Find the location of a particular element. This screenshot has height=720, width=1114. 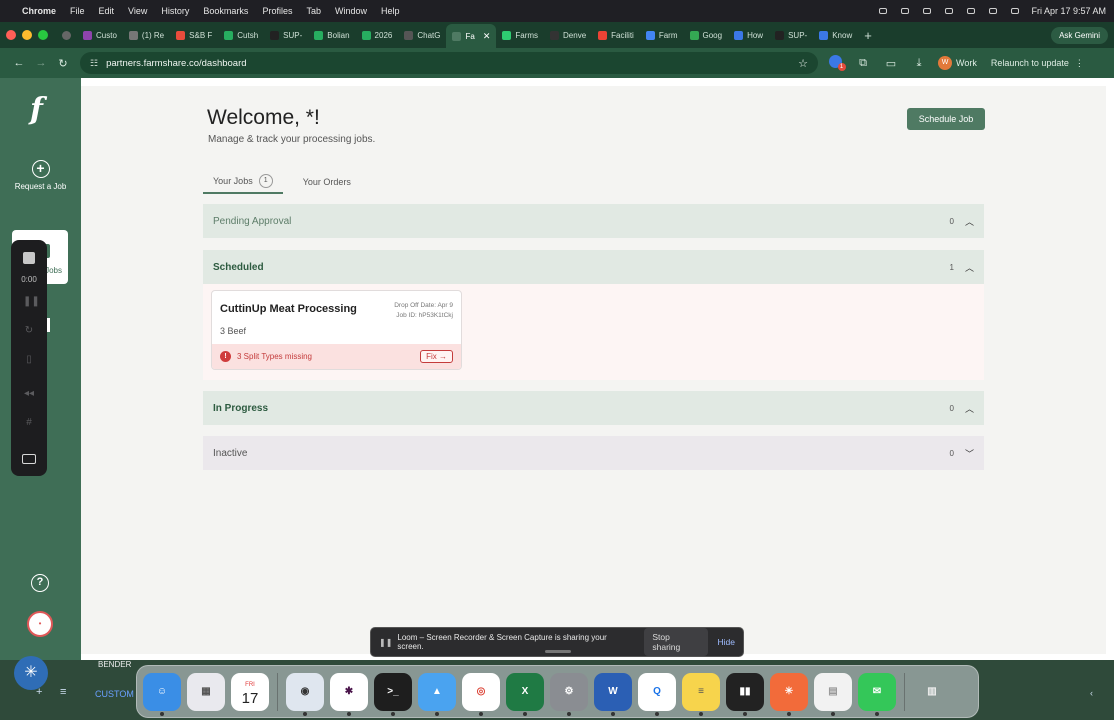

trash-icon: ▥ is located at coordinates (932, 692).